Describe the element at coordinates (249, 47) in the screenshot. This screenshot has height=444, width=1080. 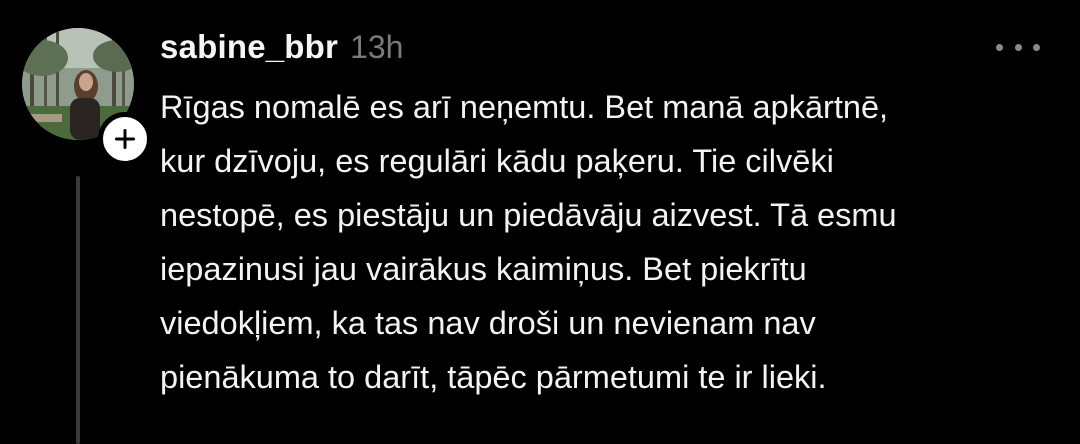
I see `username: sabine_bbr` at that location.